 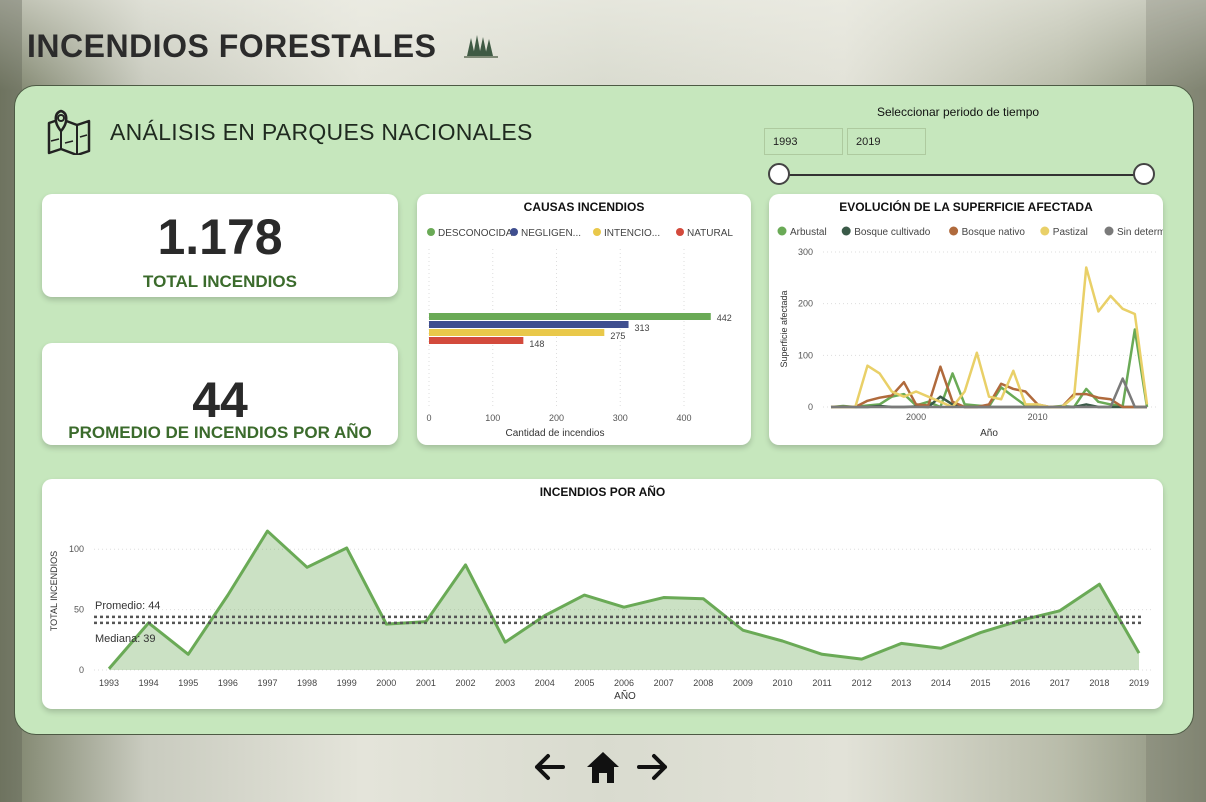 I want to click on bar-value-label: 313, so click(x=642, y=328).